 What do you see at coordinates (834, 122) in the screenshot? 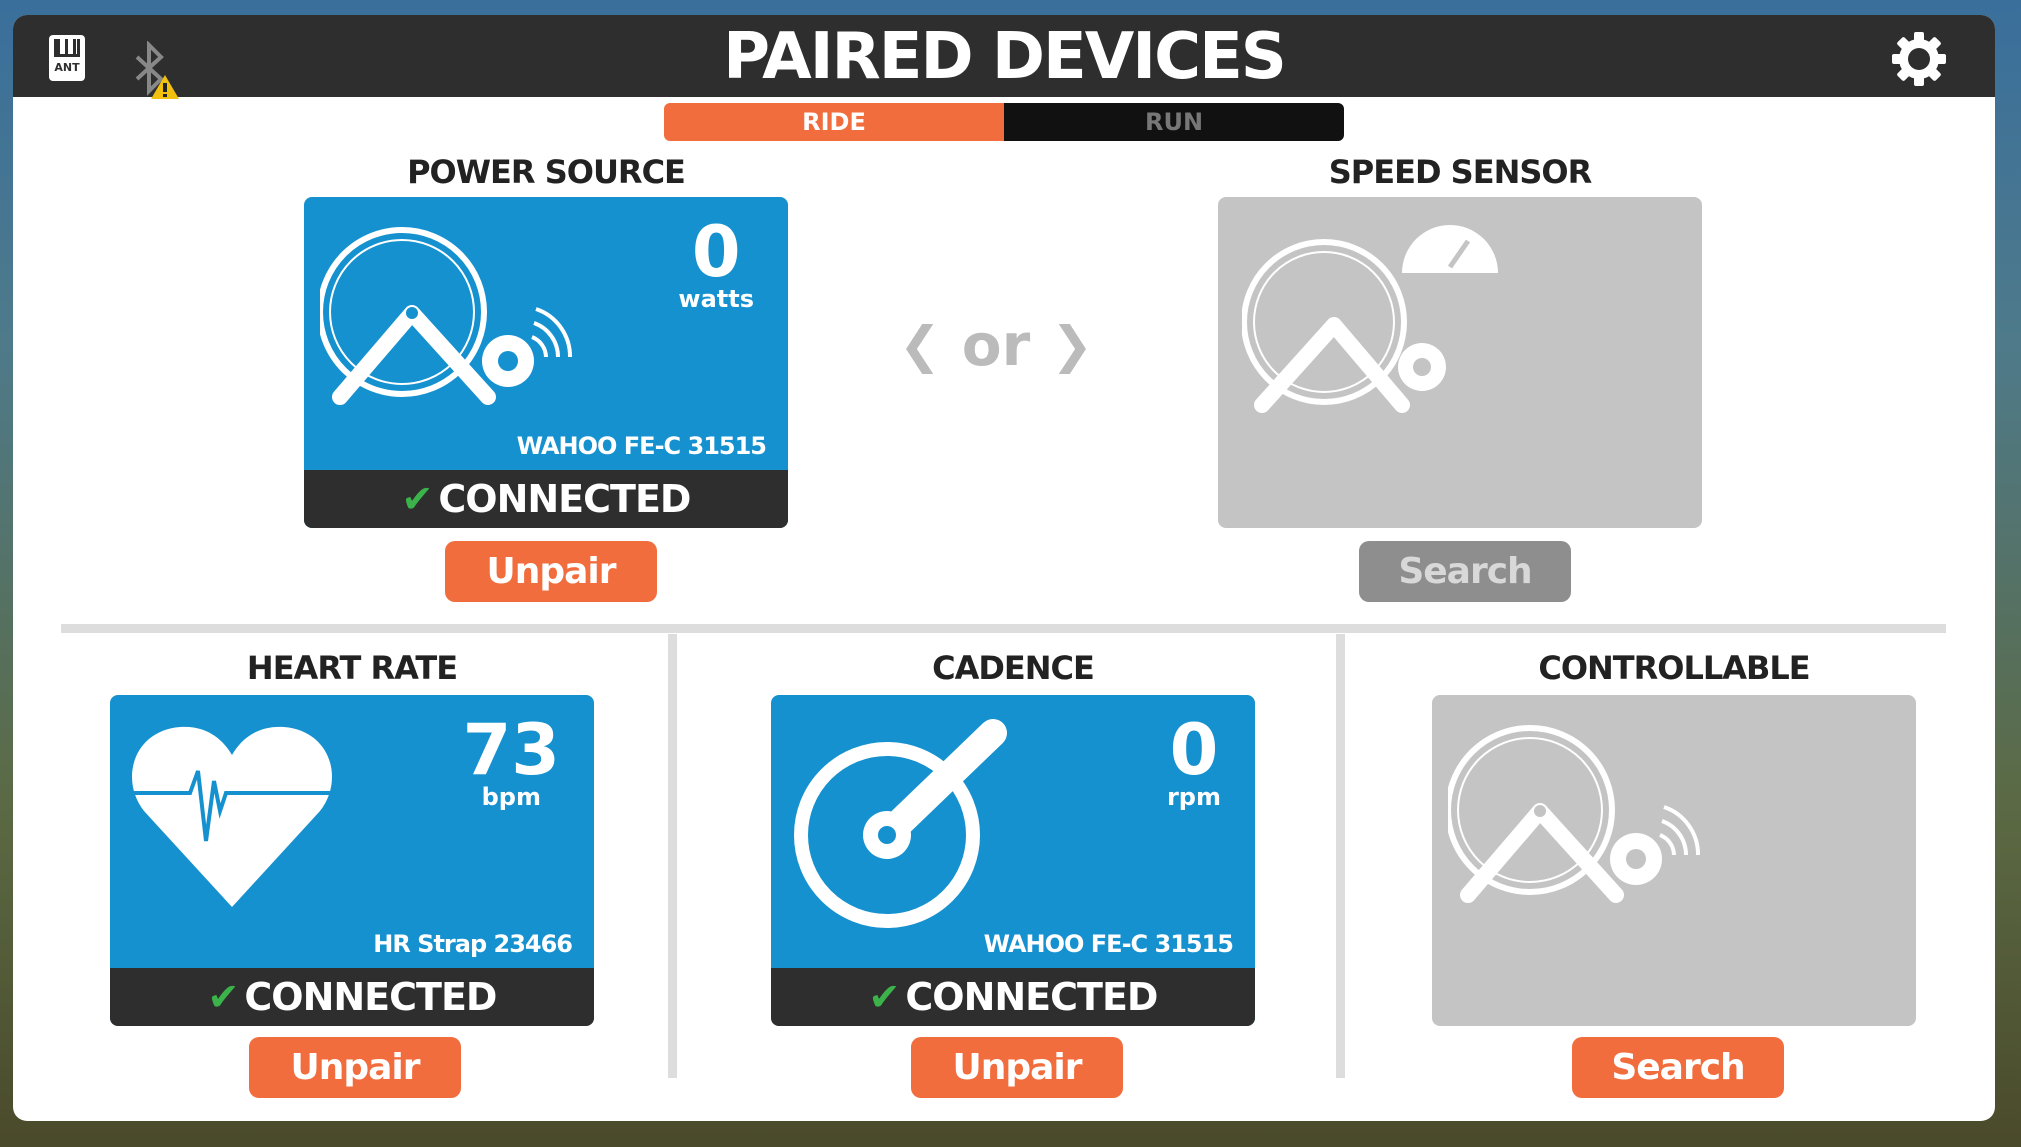
I see `tab-ride: RIDE` at bounding box center [834, 122].